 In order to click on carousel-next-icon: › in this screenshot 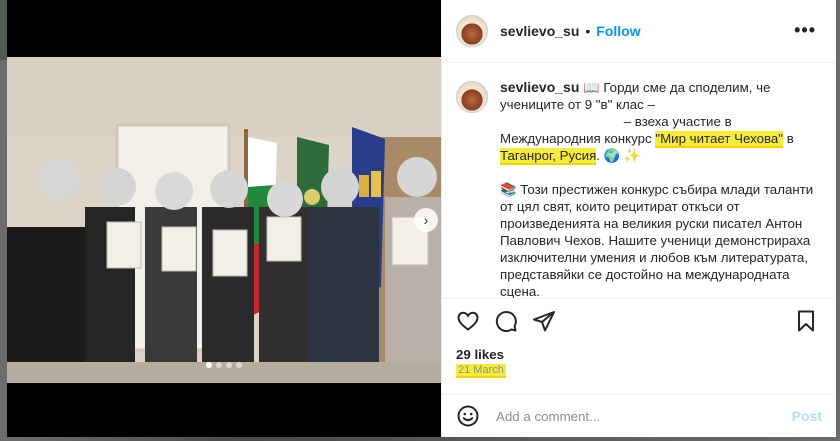, I will do `click(426, 220)`.